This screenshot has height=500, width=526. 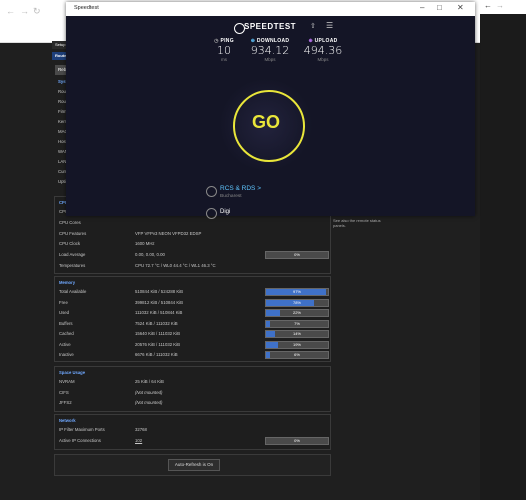 What do you see at coordinates (439, 7) in the screenshot?
I see `maximize-icon: □` at bounding box center [439, 7].